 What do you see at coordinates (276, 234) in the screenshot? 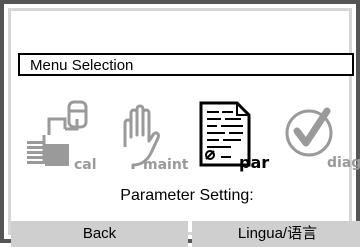
I see `language-button: Lingua/语言` at bounding box center [276, 234].